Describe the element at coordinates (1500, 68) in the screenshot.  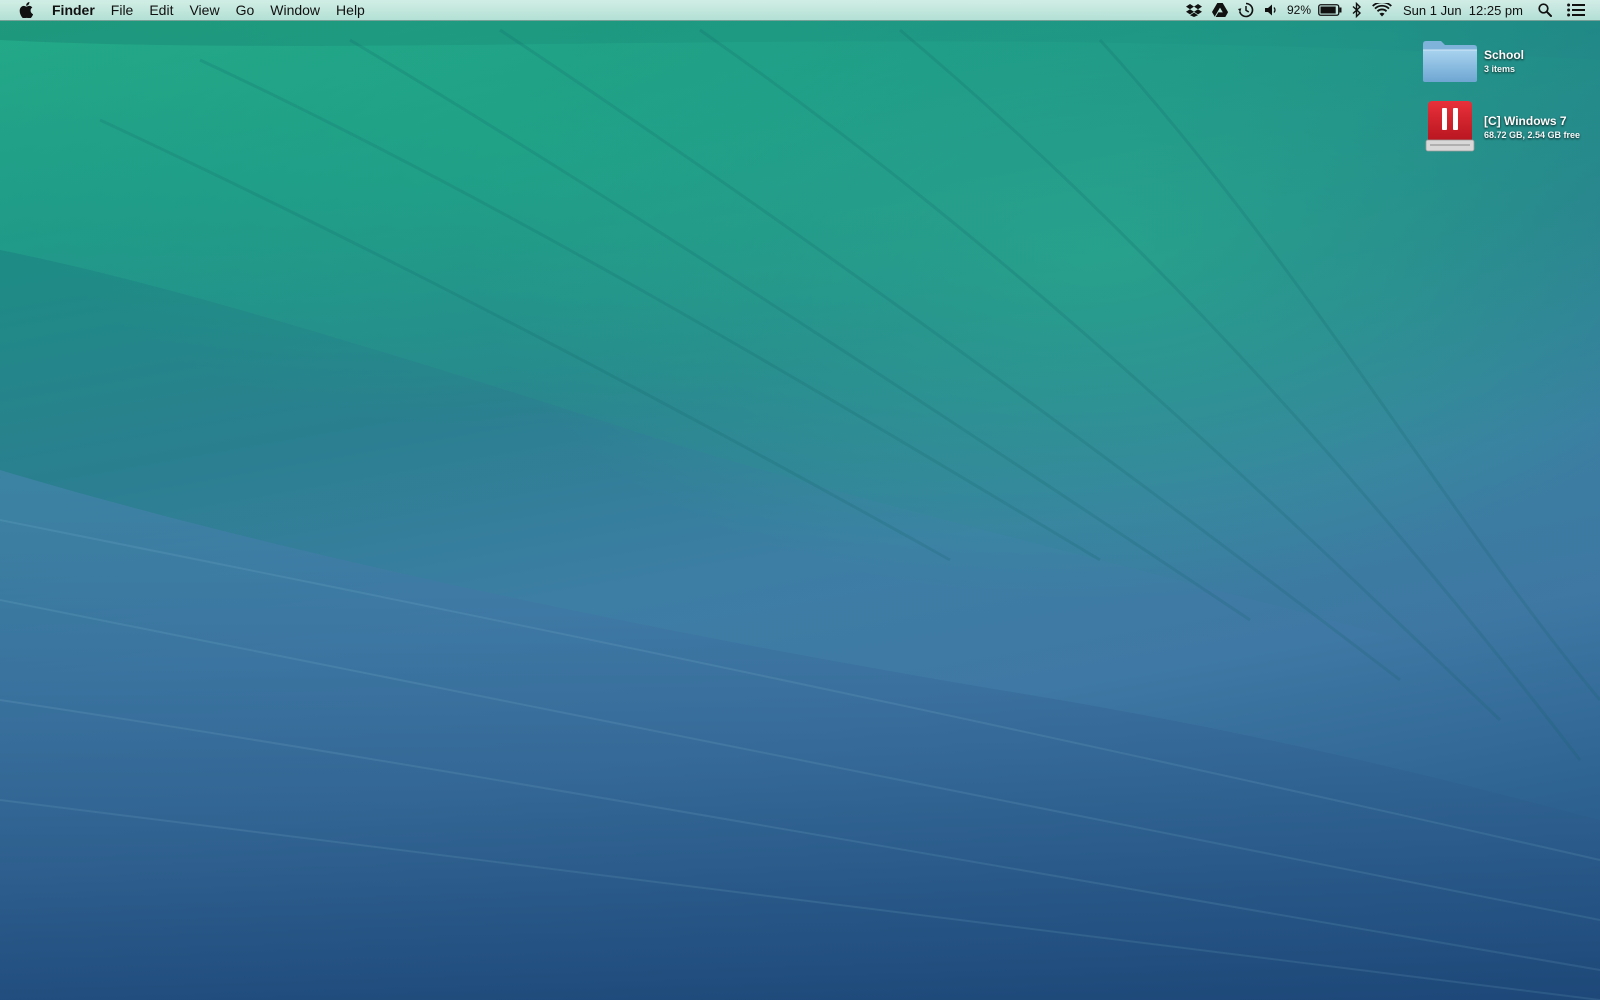
I see `desktop-item-info: 3 items` at that location.